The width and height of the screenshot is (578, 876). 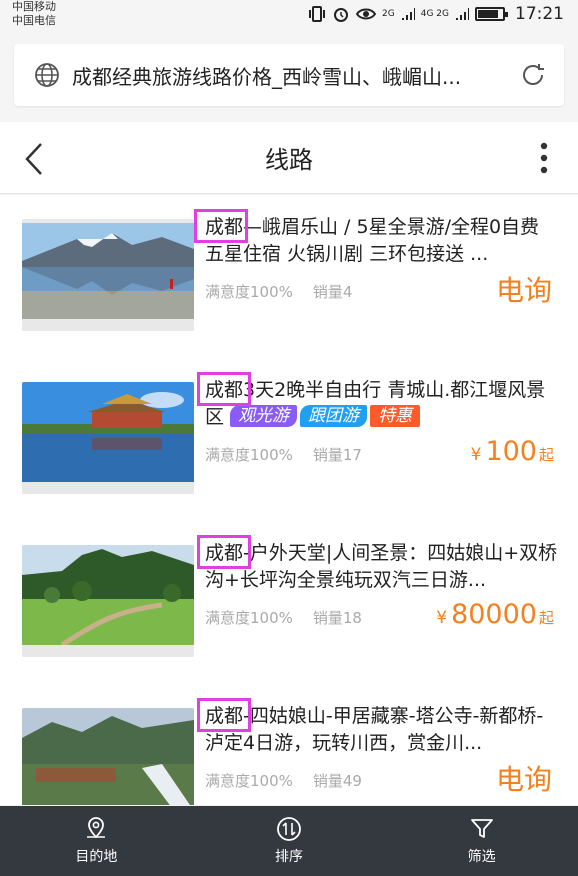 I want to click on page-title: 线路, so click(x=289, y=160).